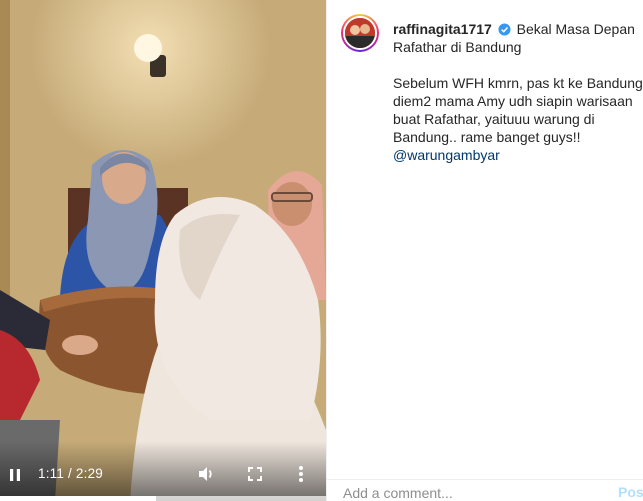 This screenshot has height=501, width=643. I want to click on avatar, so click(360, 33).